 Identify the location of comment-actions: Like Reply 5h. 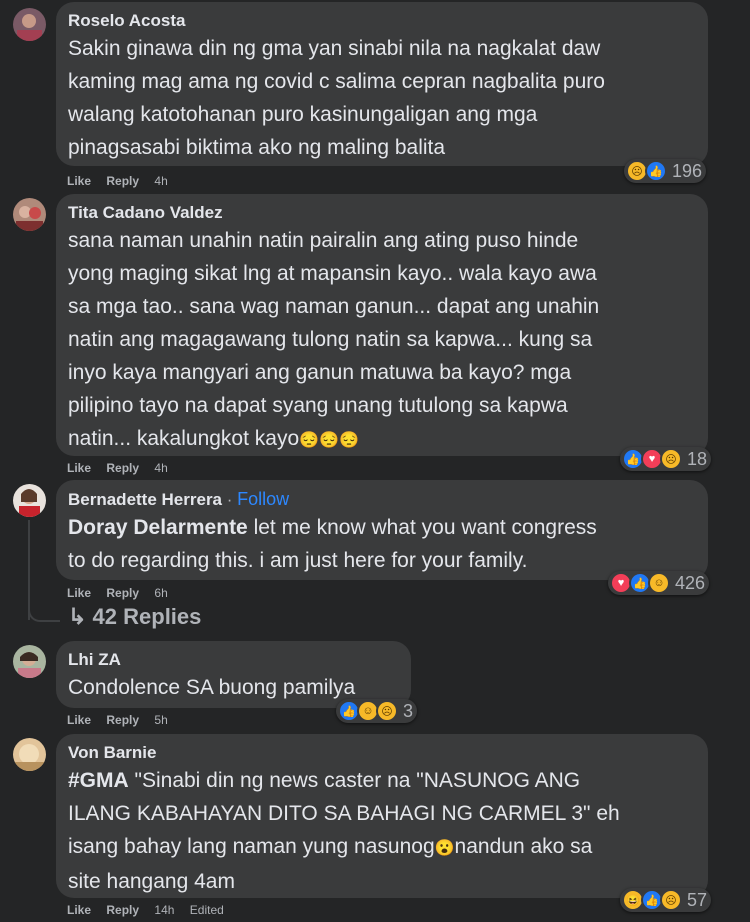
(123, 720).